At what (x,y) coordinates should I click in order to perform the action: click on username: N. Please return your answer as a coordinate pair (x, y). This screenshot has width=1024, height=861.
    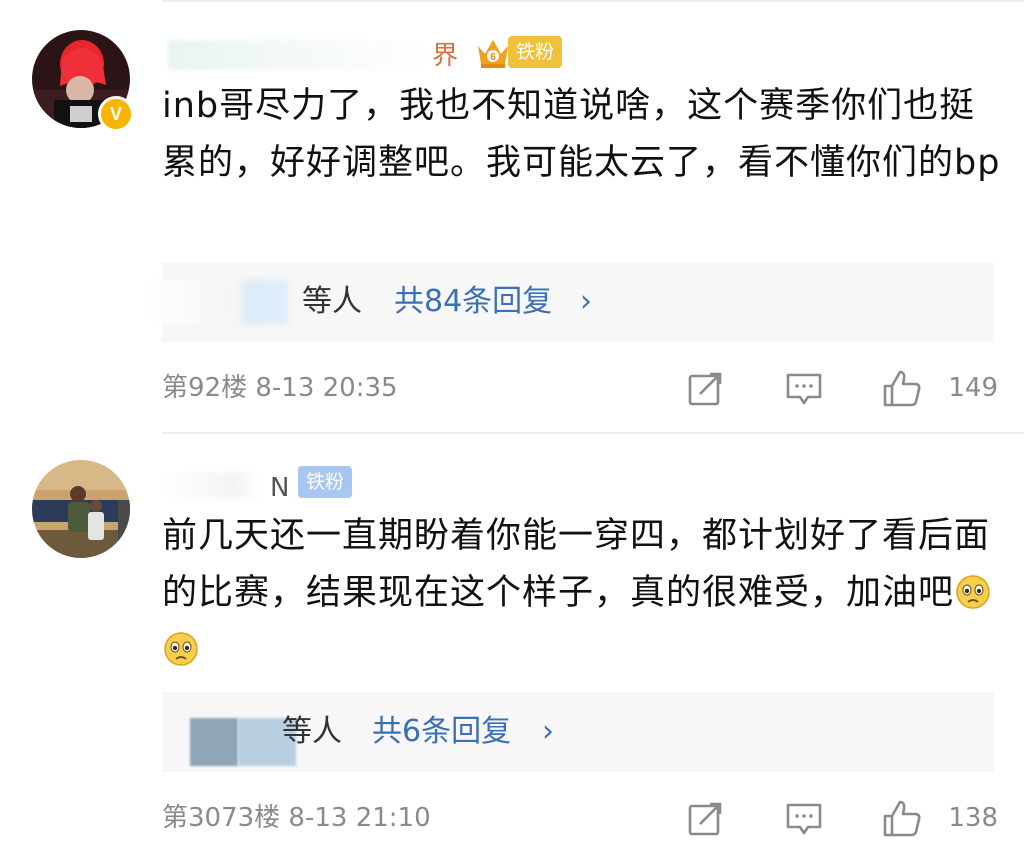
    Looking at the image, I should click on (232, 484).